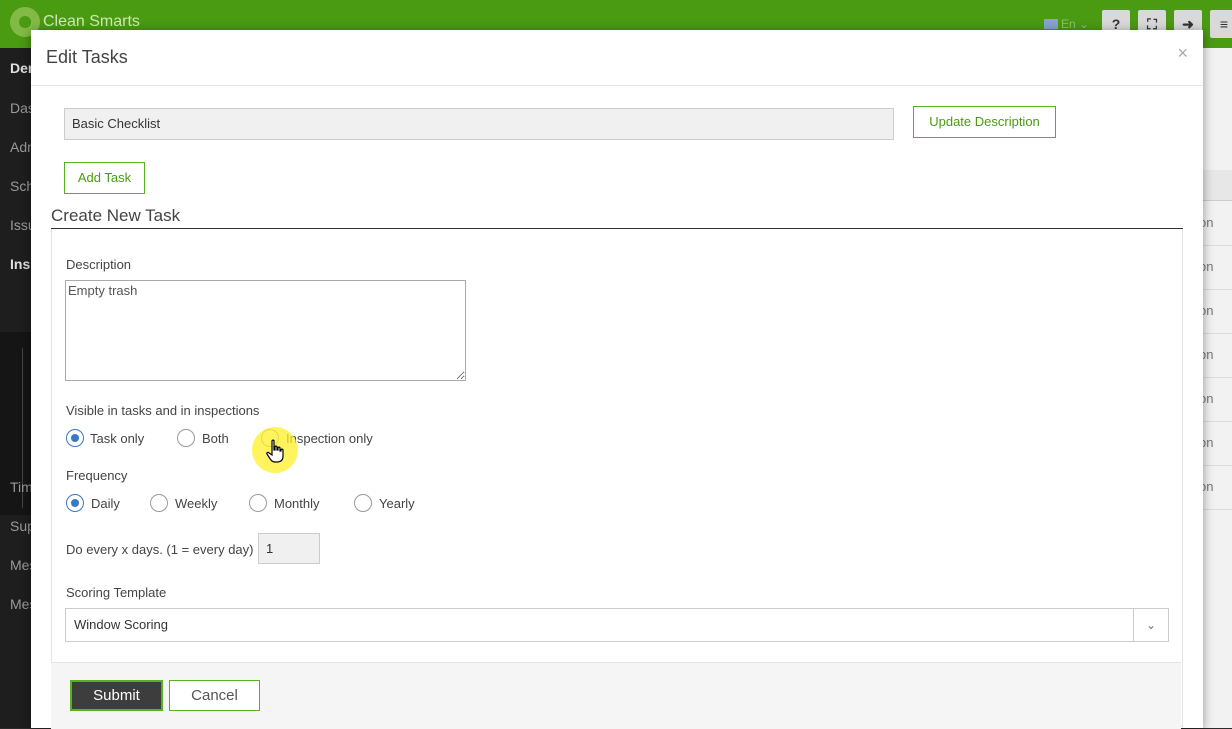  I want to click on sidebar-item-time: Tim, so click(20, 487).